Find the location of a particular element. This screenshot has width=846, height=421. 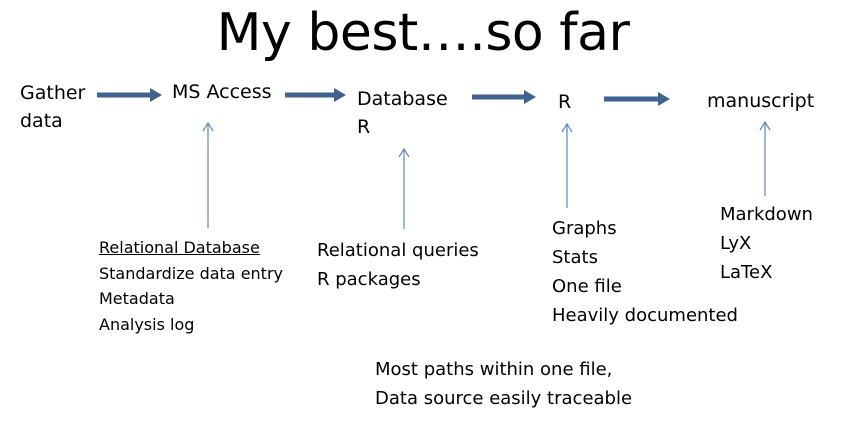

flow-arrow-database-to-r is located at coordinates (504, 97).